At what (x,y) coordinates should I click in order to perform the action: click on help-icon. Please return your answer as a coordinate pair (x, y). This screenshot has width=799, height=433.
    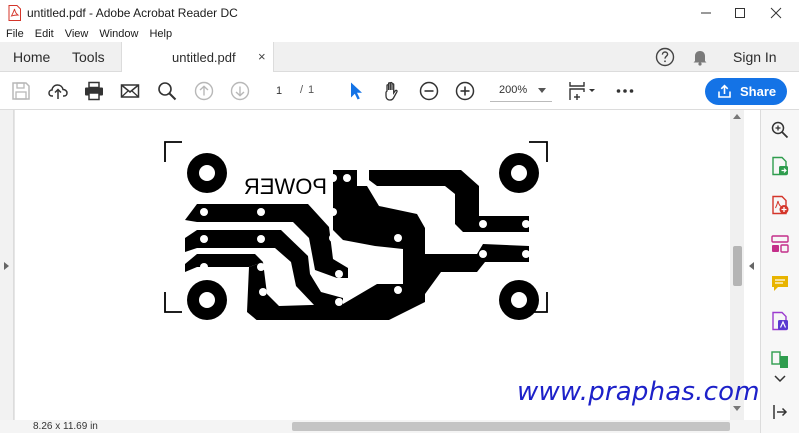
    Looking at the image, I should click on (665, 57).